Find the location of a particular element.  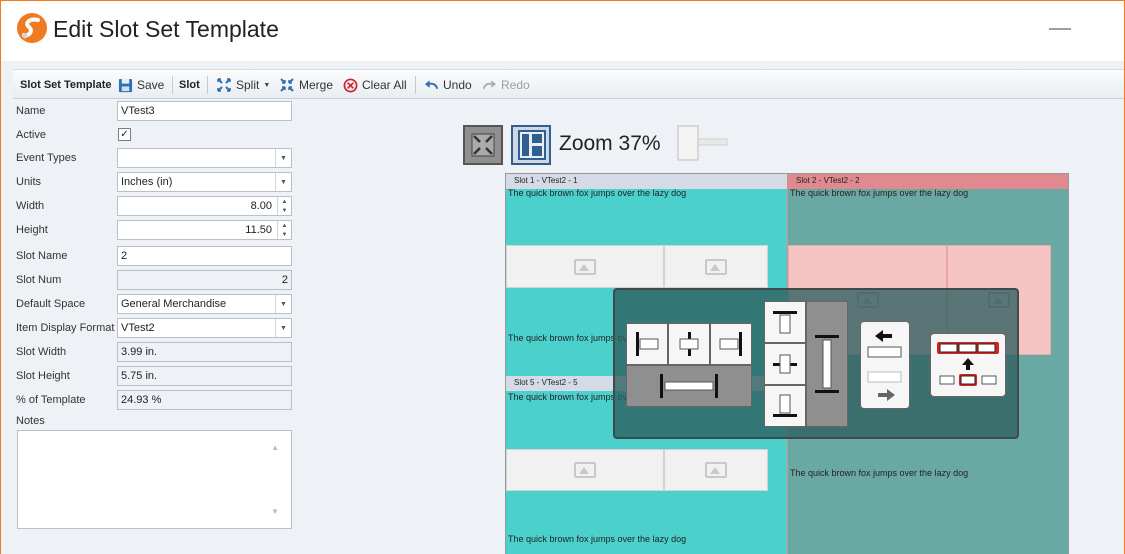

zoom-slider is located at coordinates (703, 143).